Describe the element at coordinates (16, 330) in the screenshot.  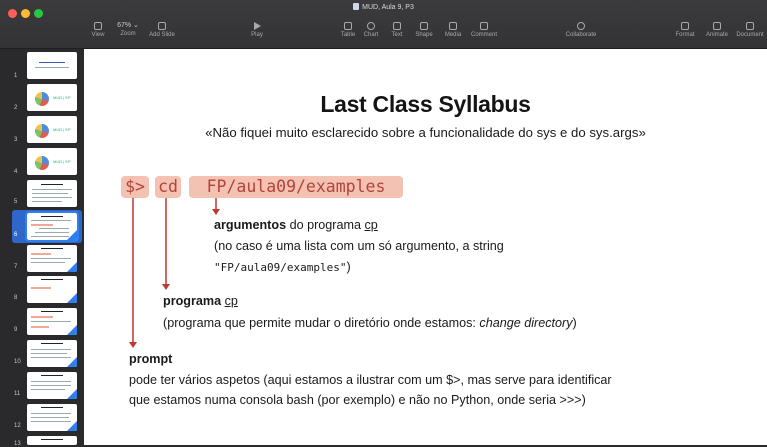
I see `slide-number: 9` at that location.